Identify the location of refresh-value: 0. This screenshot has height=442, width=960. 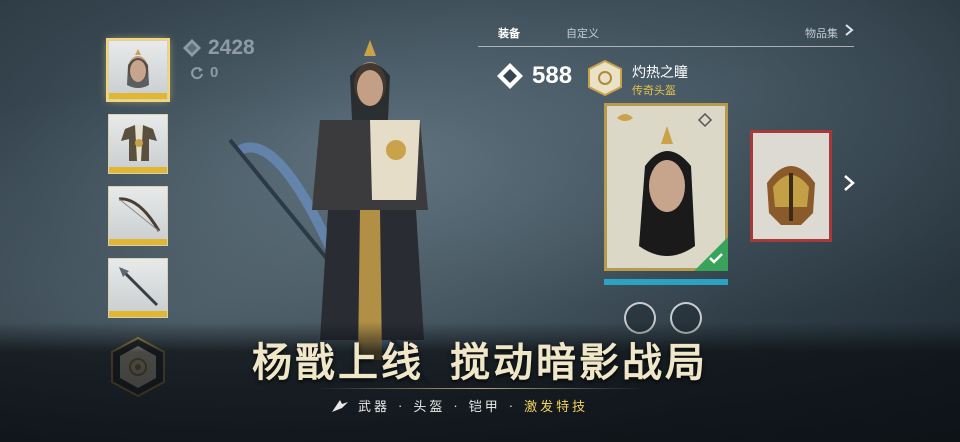
(214, 72).